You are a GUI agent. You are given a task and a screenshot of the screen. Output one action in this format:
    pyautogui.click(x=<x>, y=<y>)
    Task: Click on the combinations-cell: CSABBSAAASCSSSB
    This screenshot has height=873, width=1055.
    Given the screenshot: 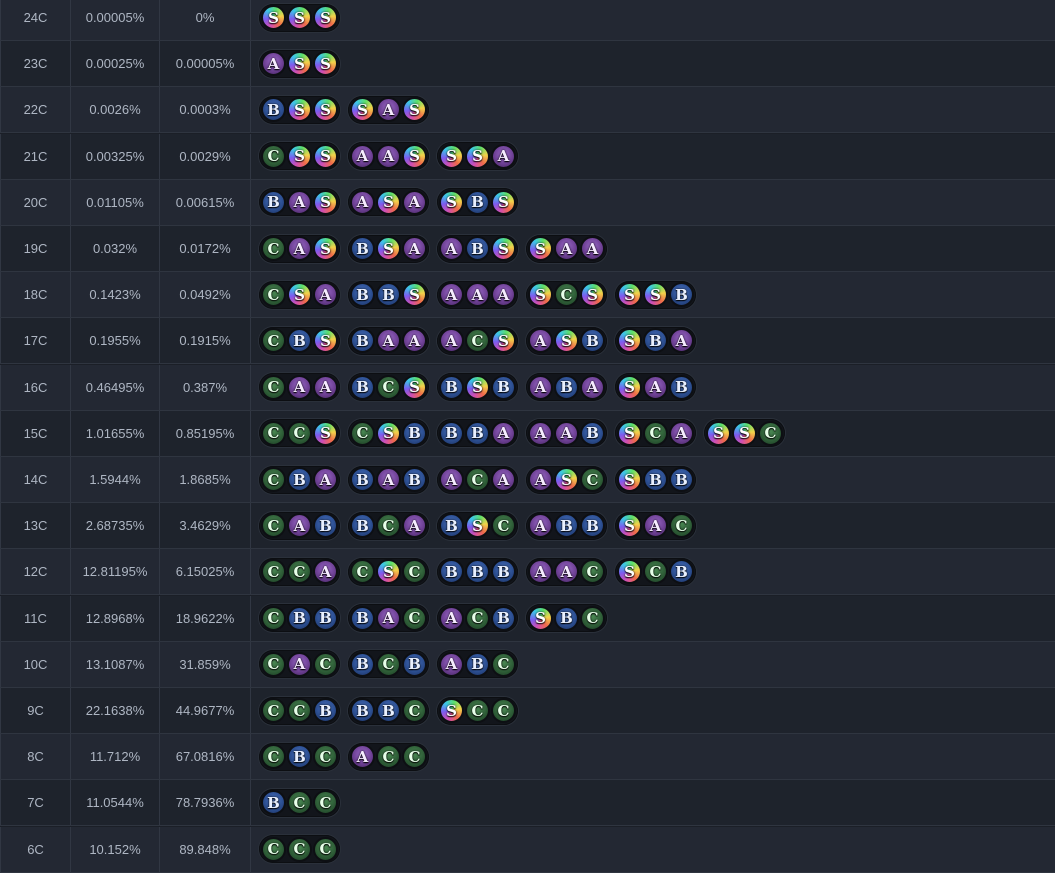 What is the action you would take?
    pyautogui.click(x=653, y=294)
    